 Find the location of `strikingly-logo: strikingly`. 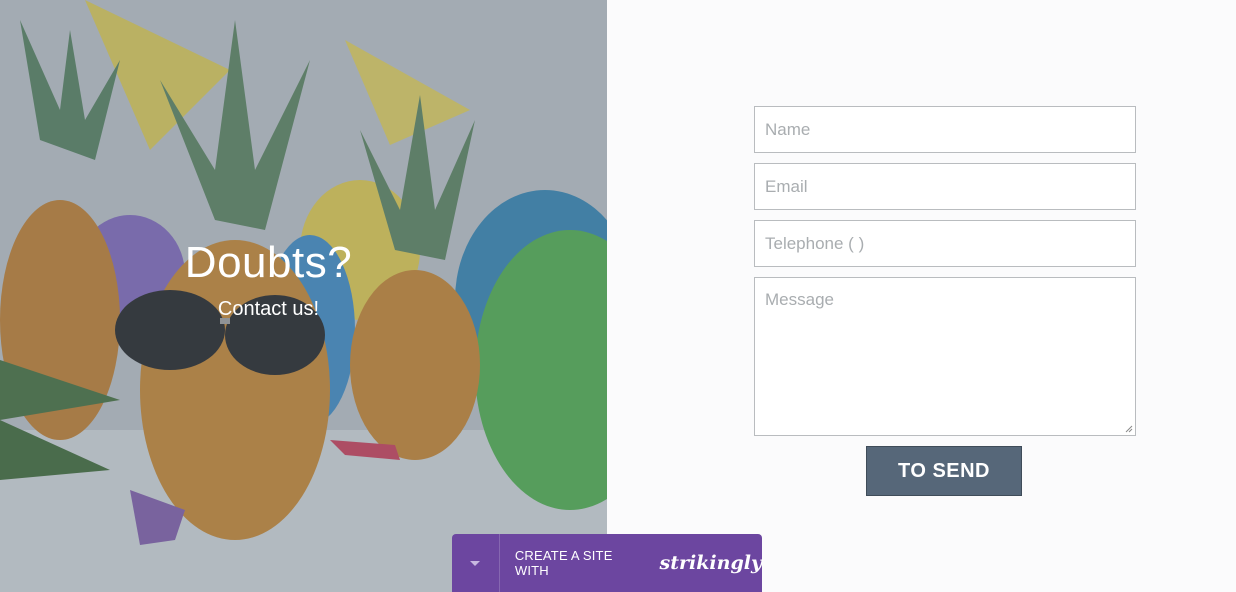

strikingly-logo: strikingly is located at coordinates (710, 563).